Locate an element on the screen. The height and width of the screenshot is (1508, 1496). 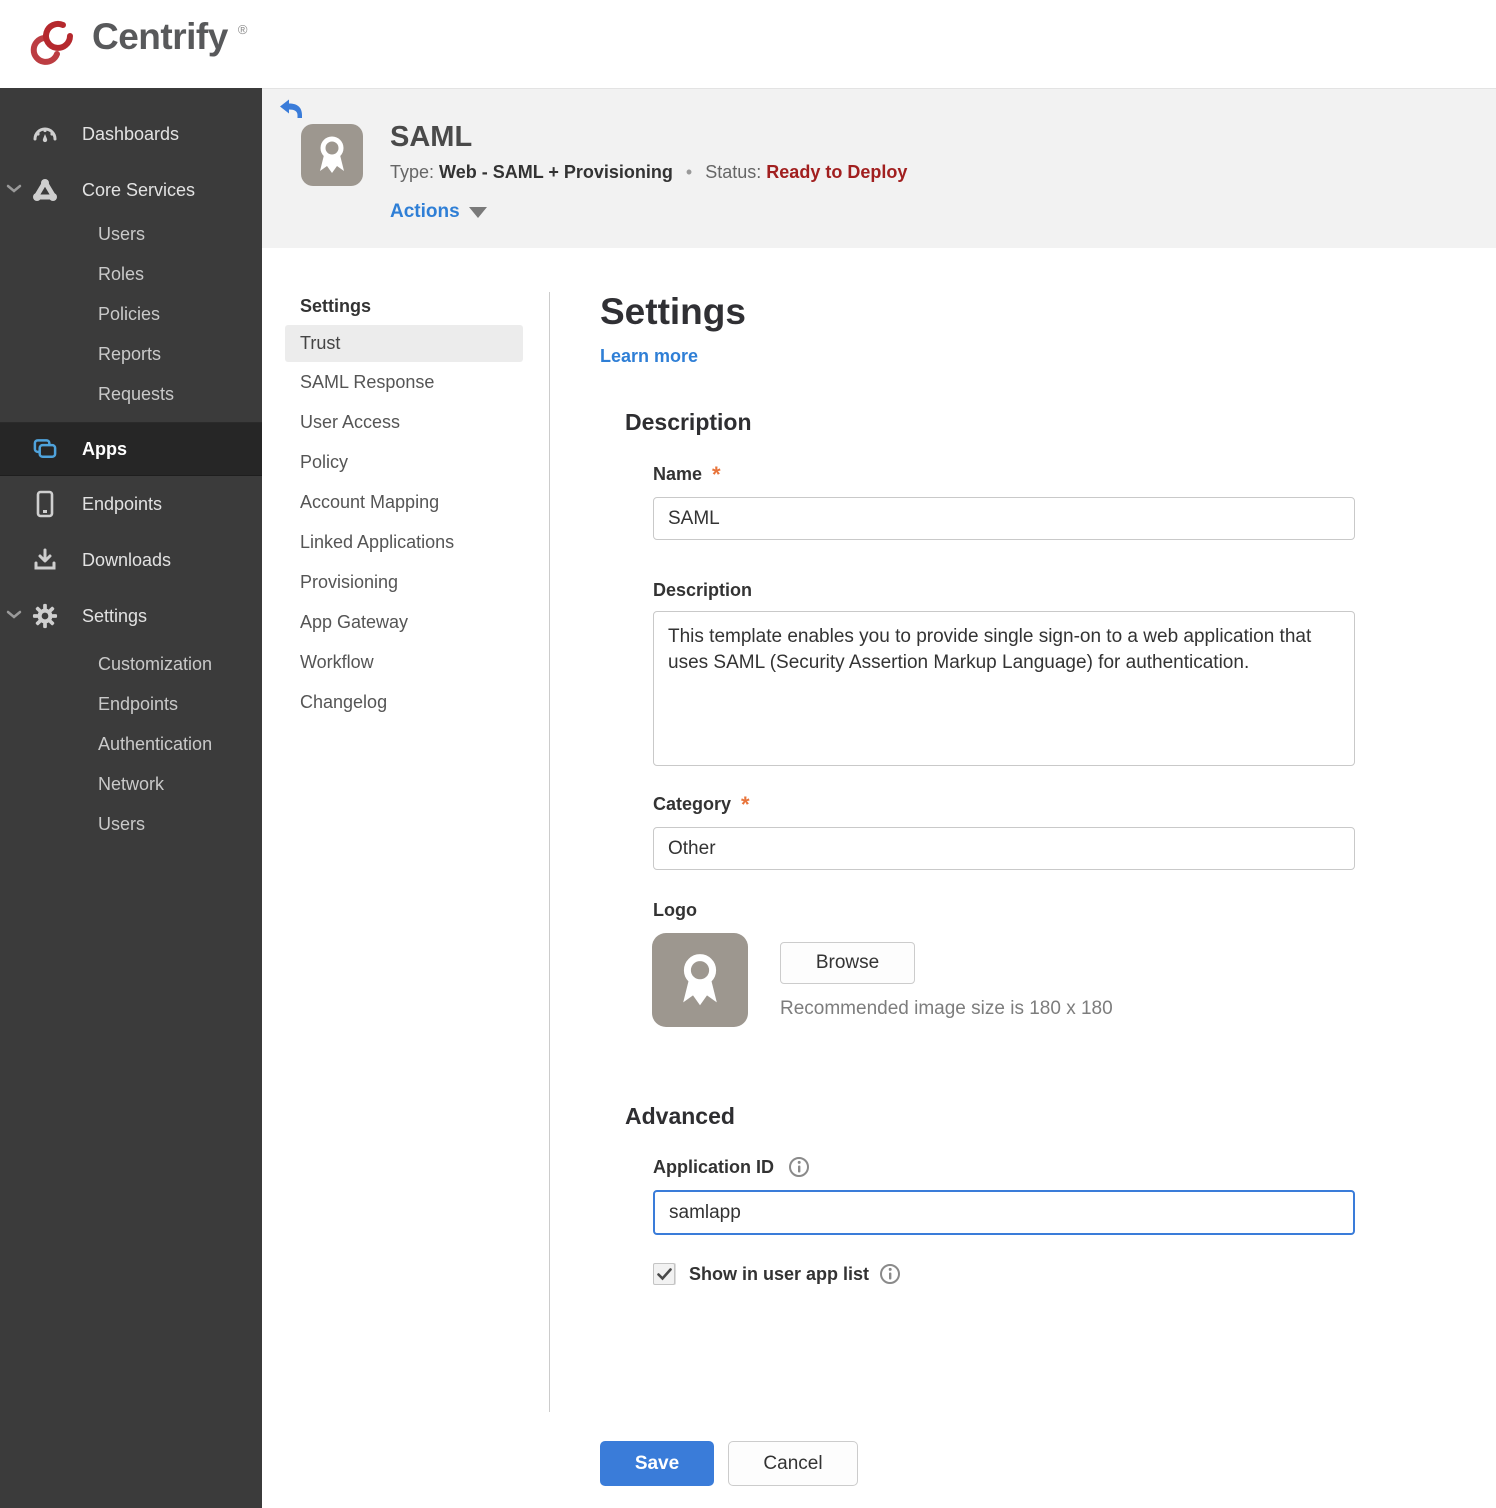
gear-icon is located at coordinates (45, 616).